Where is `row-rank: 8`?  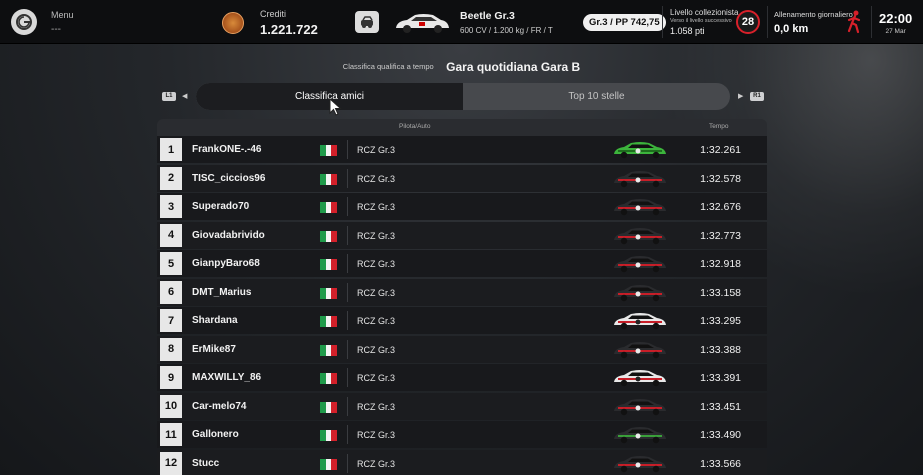
row-rank: 8 is located at coordinates (171, 349).